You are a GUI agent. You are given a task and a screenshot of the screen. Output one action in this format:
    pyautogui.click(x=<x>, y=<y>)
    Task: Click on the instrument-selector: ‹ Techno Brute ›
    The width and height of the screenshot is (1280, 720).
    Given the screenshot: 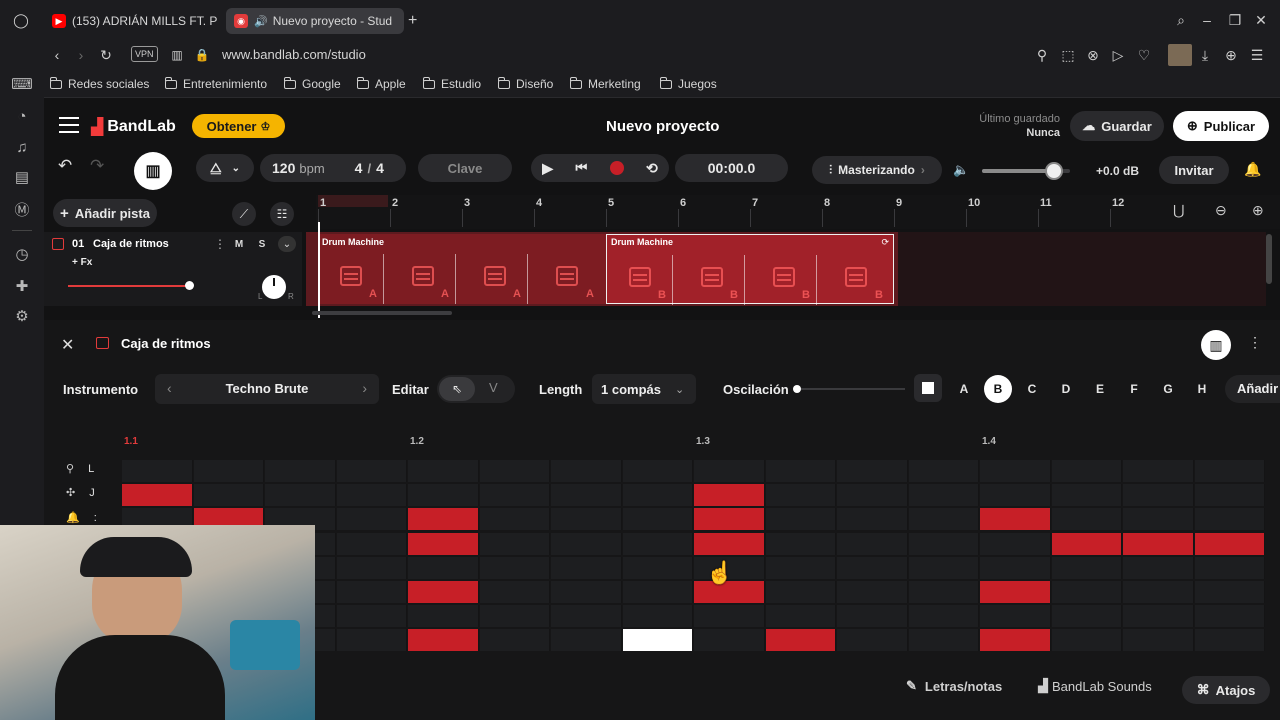 What is the action you would take?
    pyautogui.click(x=267, y=389)
    